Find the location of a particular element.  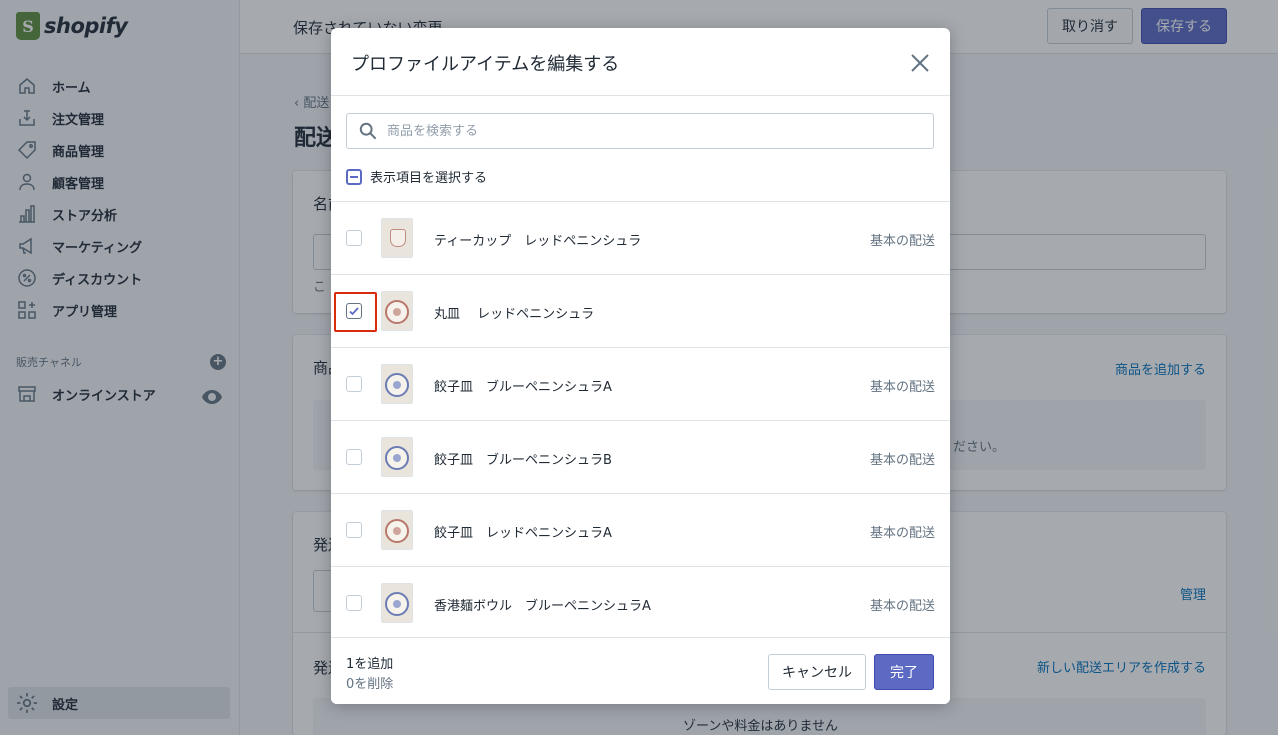

product-search-field is located at coordinates (640, 131).